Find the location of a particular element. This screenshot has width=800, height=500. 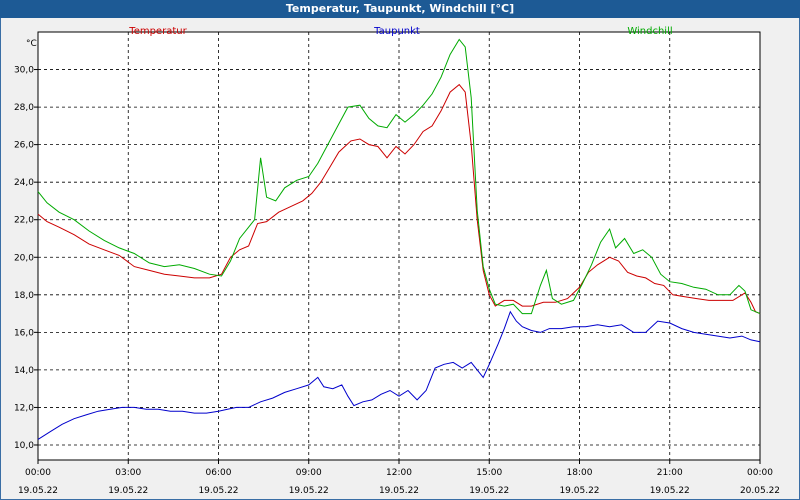

x-tick-time: 21:00 is located at coordinates (670, 473).